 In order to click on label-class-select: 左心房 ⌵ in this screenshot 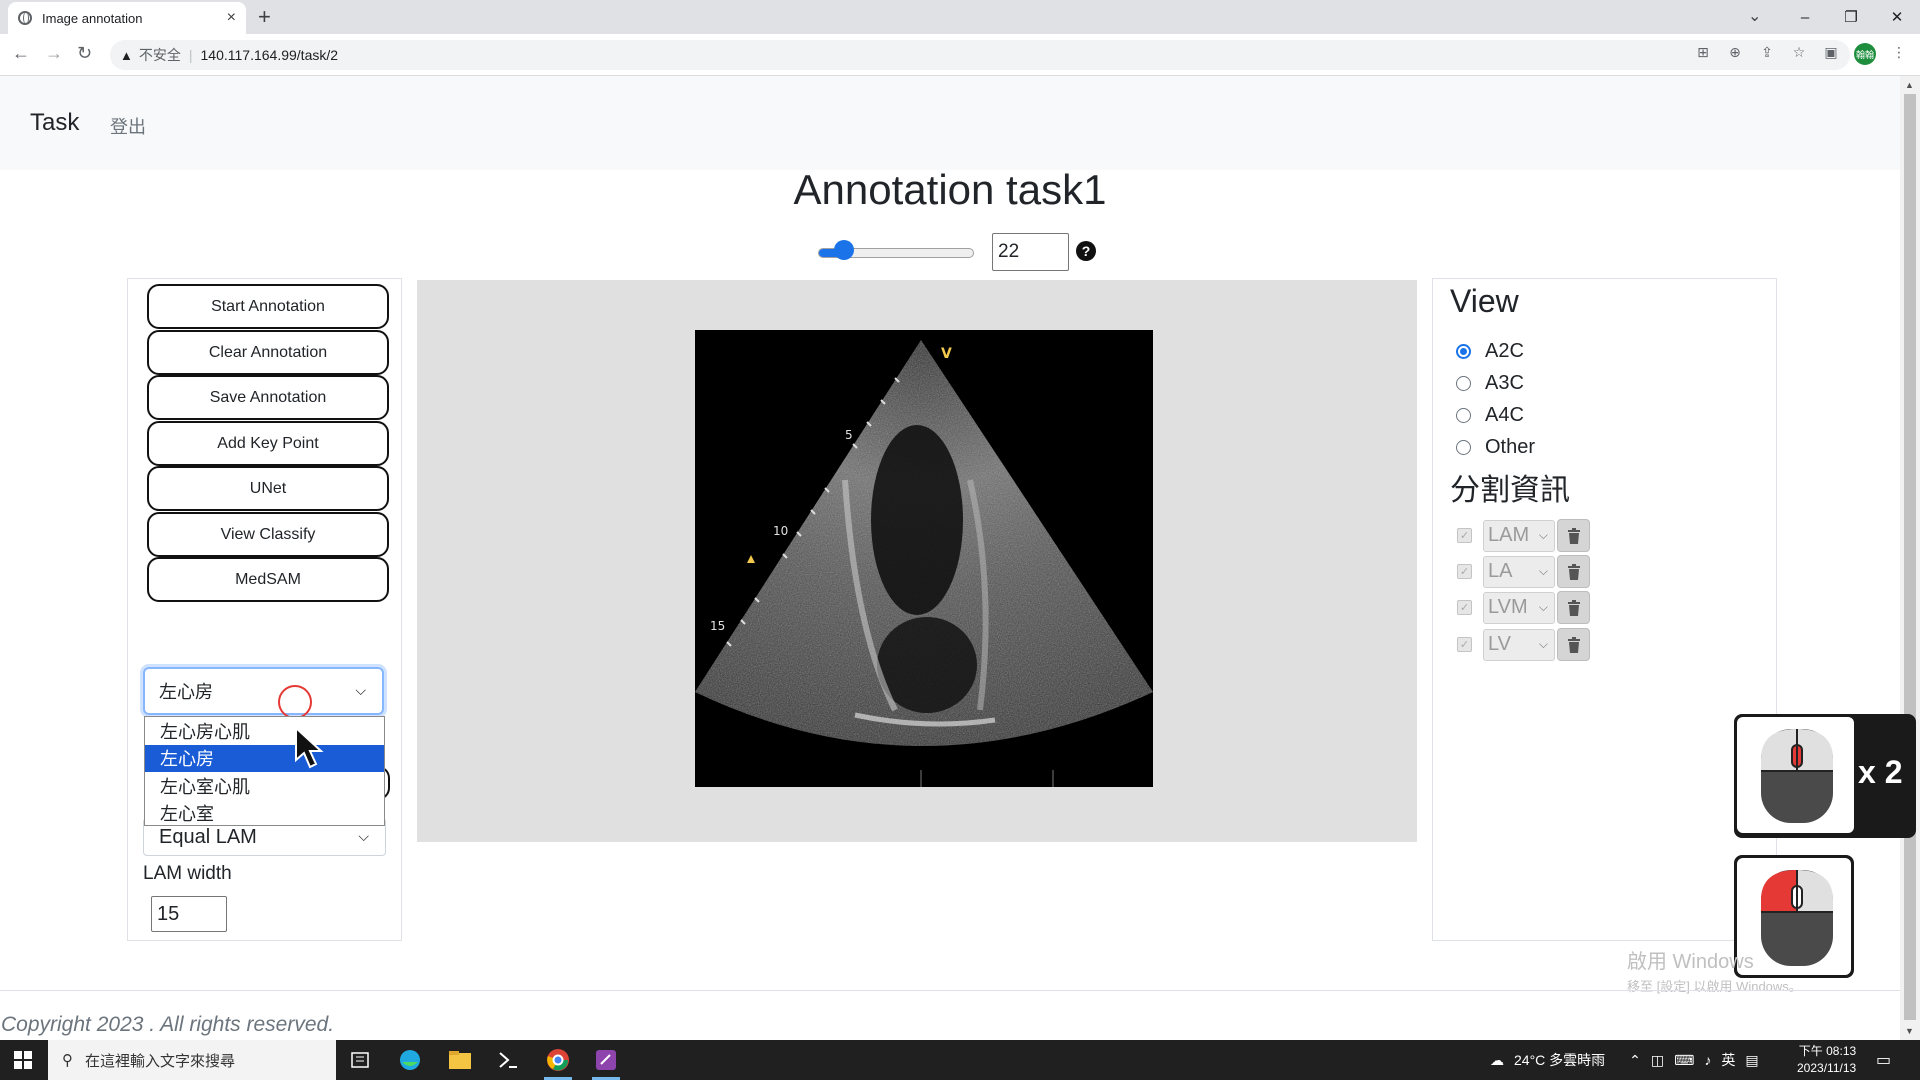, I will do `click(263, 691)`.